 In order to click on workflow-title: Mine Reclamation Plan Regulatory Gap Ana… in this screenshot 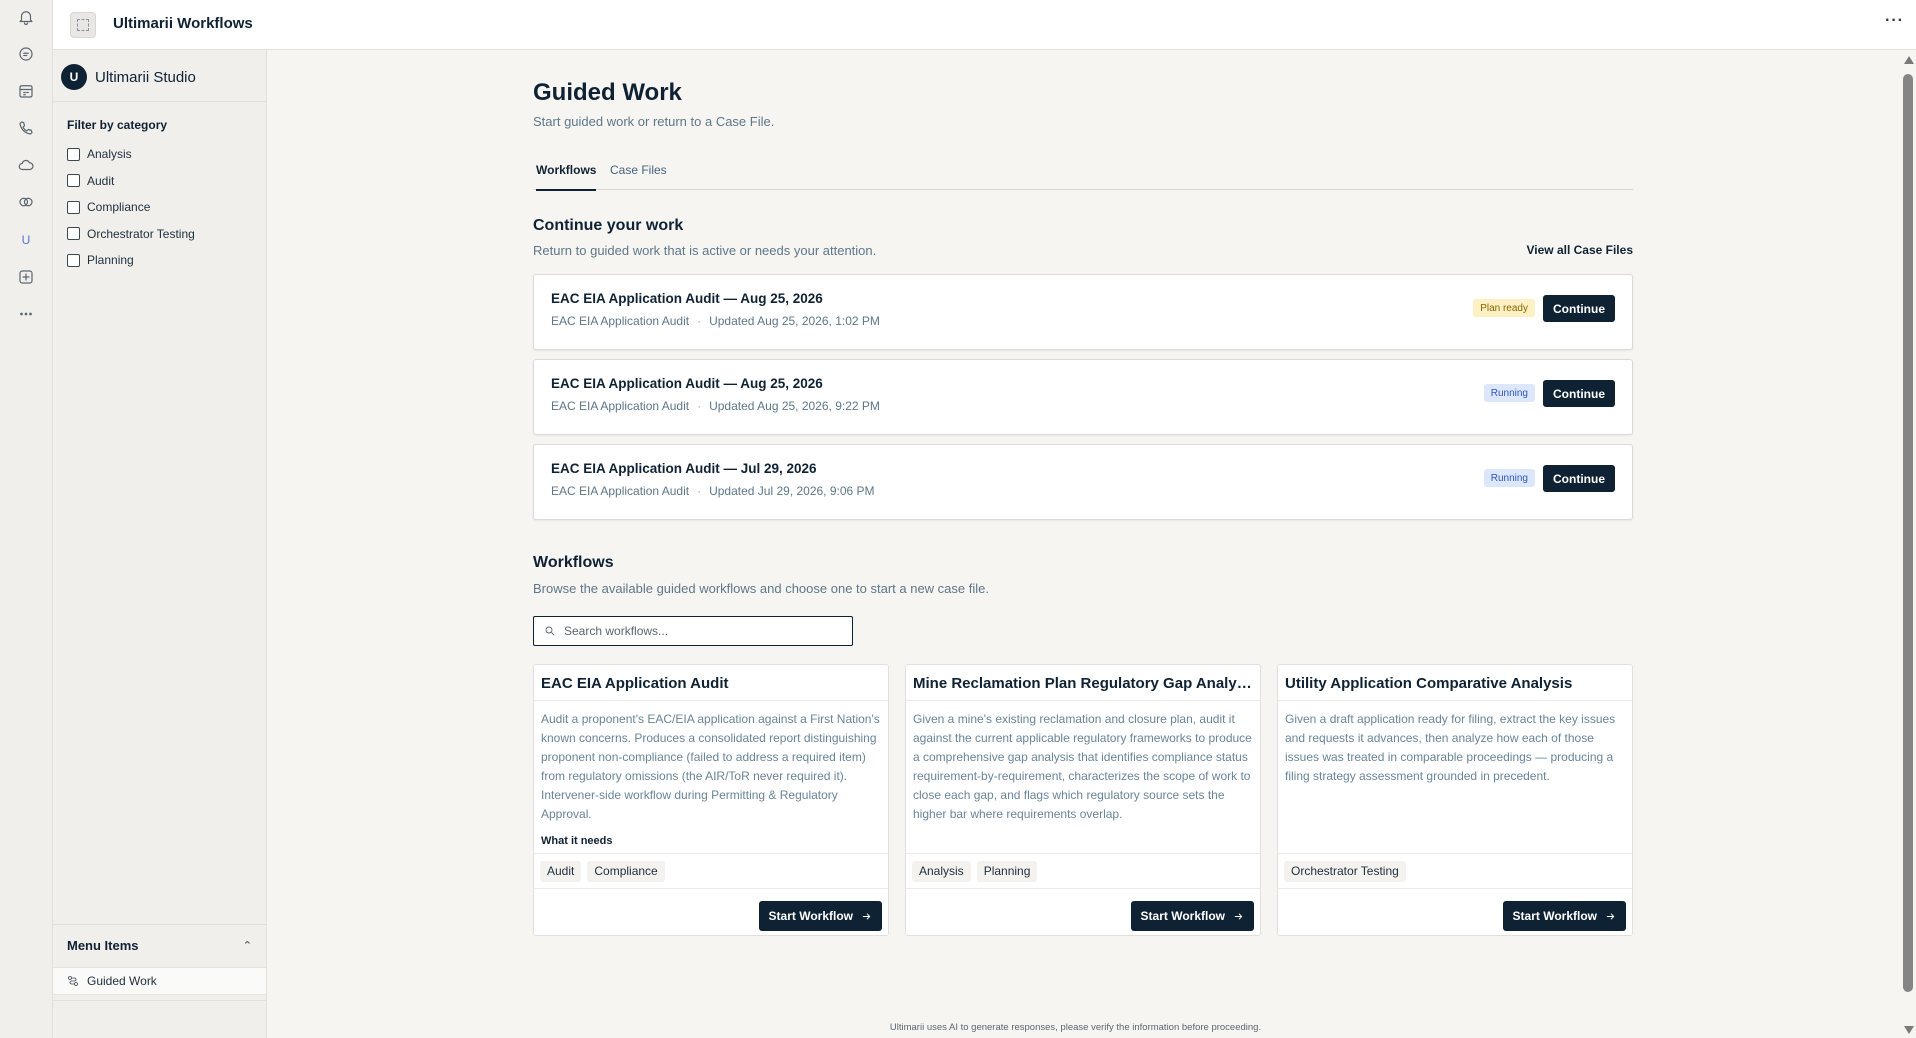, I will do `click(1083, 683)`.